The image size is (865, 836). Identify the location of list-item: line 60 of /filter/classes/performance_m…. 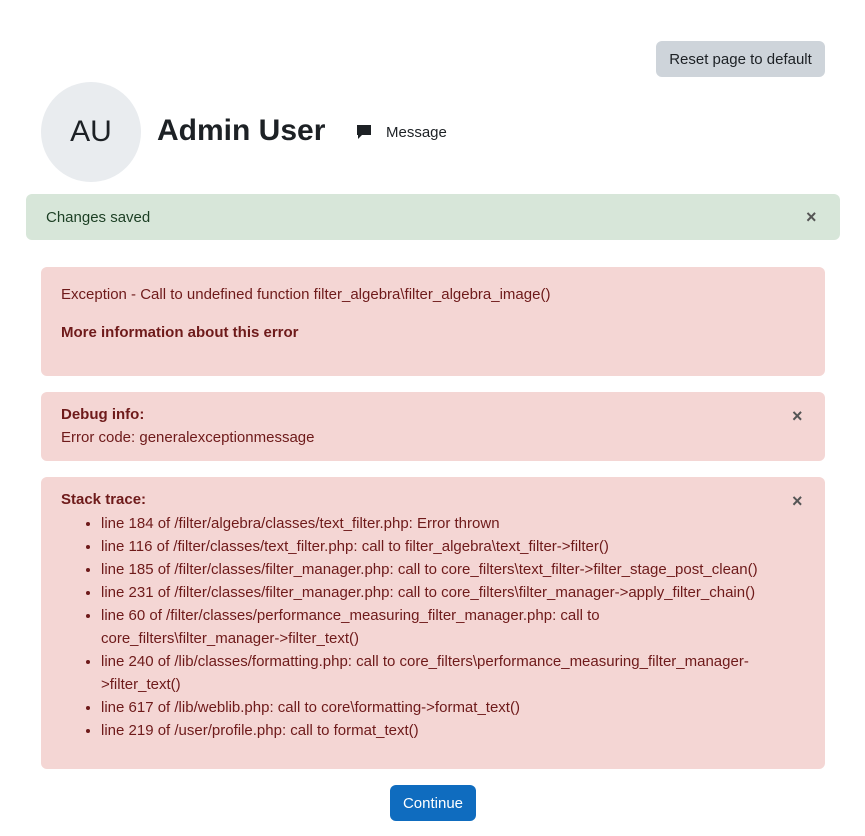
(431, 627).